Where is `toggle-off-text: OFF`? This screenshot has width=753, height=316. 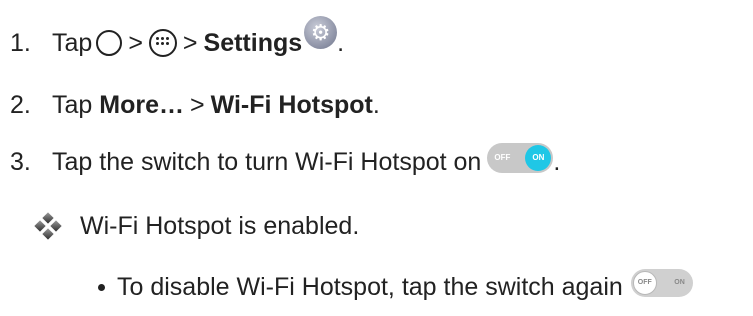
toggle-off-text: OFF is located at coordinates (502, 157).